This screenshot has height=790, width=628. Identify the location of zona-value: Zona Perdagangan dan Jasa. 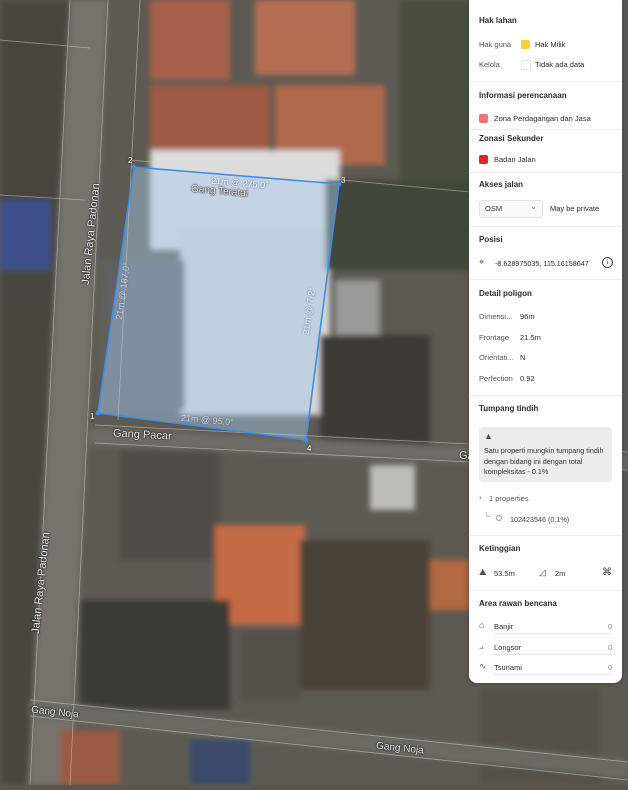
(542, 118).